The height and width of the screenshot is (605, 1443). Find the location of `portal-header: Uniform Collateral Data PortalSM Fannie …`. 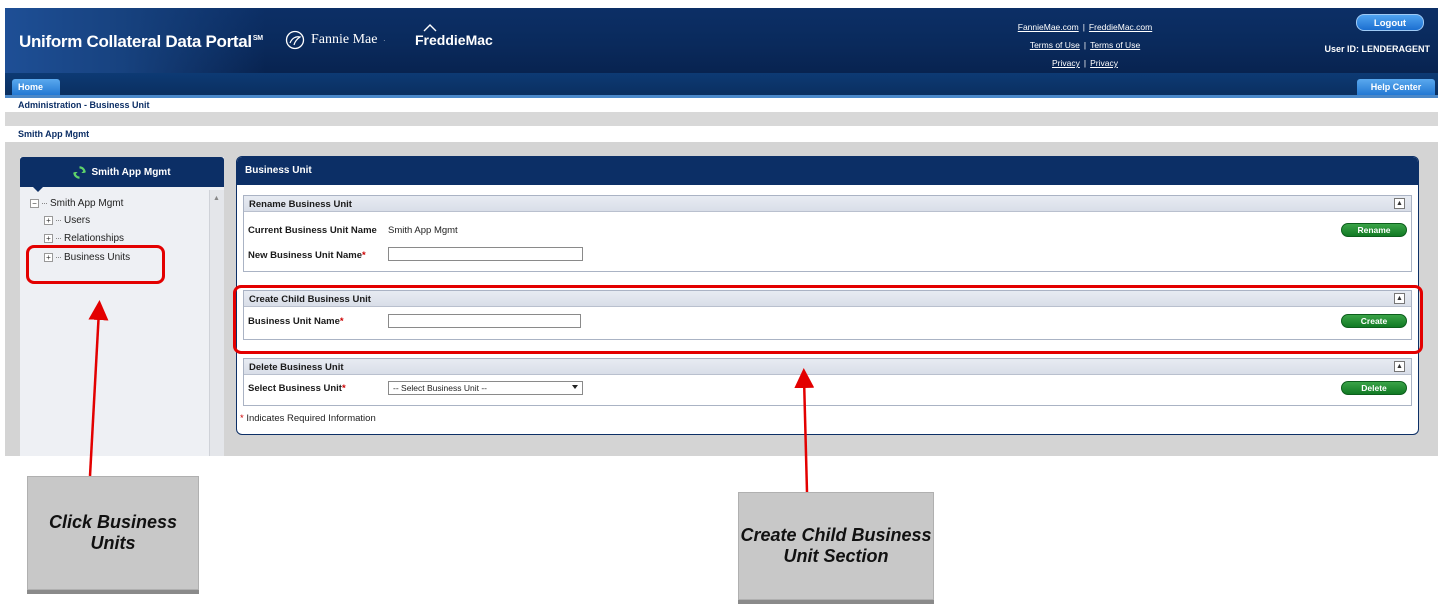

portal-header: Uniform Collateral Data PortalSM Fannie … is located at coordinates (721, 40).